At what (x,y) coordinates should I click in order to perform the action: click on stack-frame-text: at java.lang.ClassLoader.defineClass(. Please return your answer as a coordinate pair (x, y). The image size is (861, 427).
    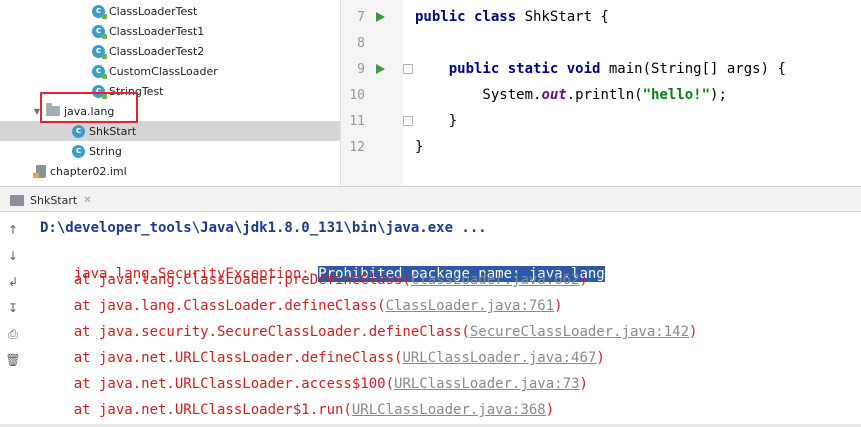
    Looking at the image, I should click on (213, 306).